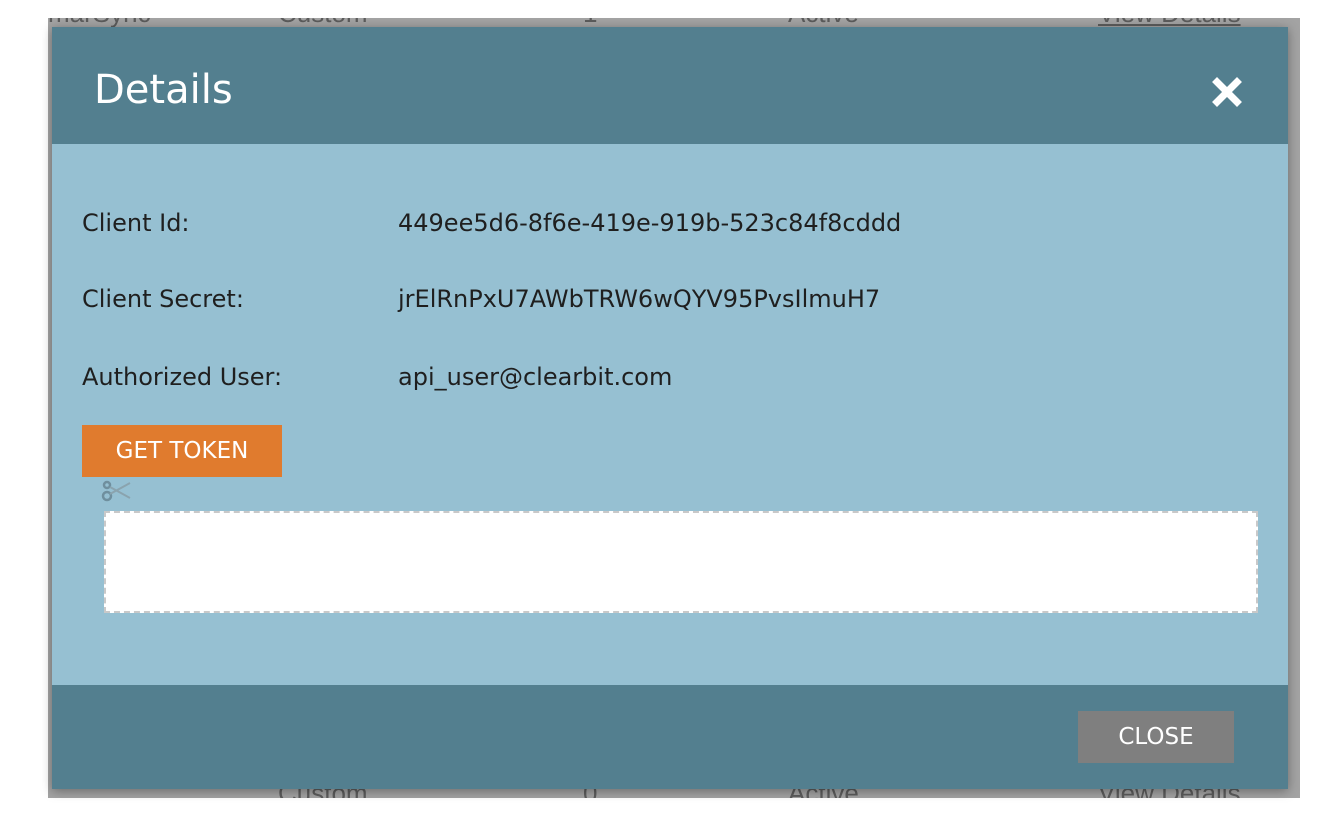  What do you see at coordinates (117, 491) in the screenshot?
I see `scissors-icon` at bounding box center [117, 491].